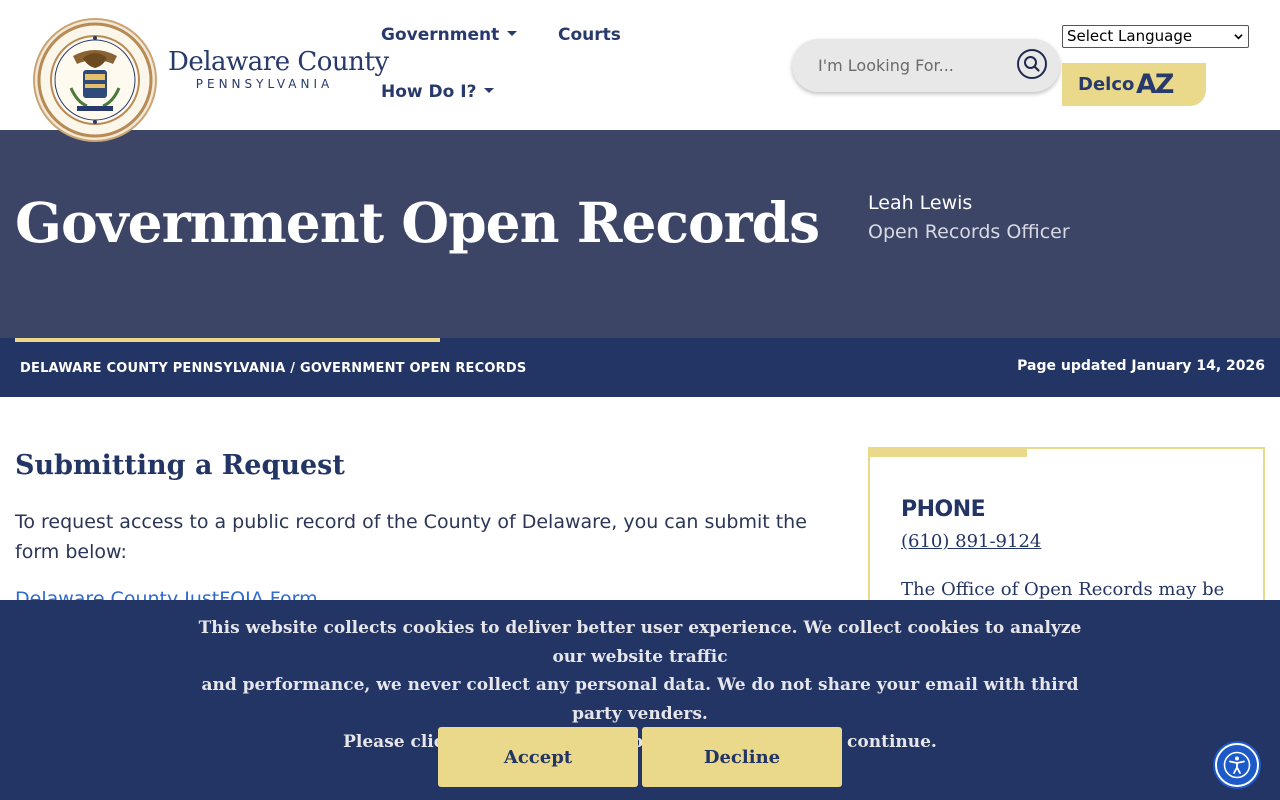 This screenshot has width=1280, height=800. I want to click on section-title: Submitting a Request, so click(180, 465).